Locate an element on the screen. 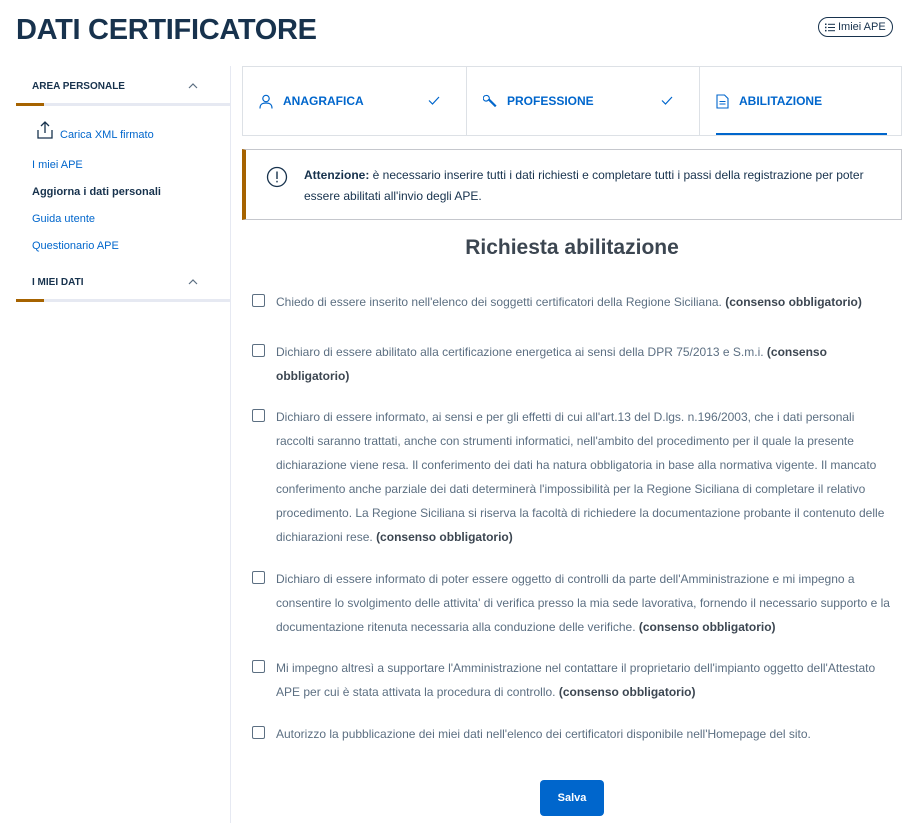 This screenshot has height=823, width=904. sidebar-section-area-personale: AREA PERSONALE is located at coordinates (123, 86).